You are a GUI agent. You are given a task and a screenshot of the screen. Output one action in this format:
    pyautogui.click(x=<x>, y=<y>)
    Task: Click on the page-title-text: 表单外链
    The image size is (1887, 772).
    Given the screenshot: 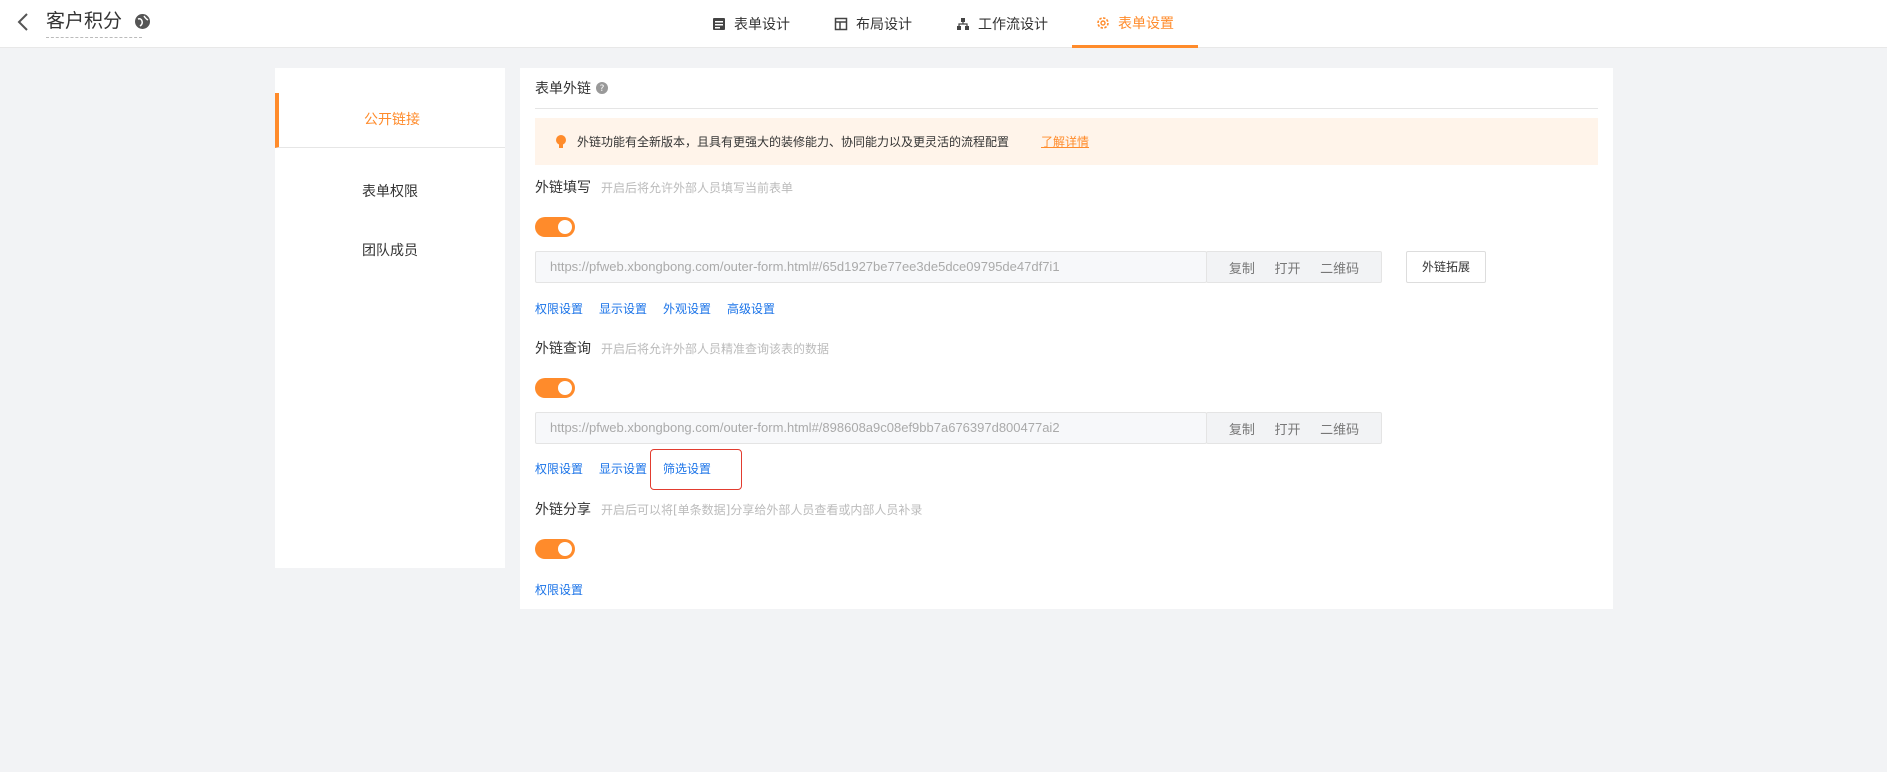 What is the action you would take?
    pyautogui.click(x=563, y=89)
    